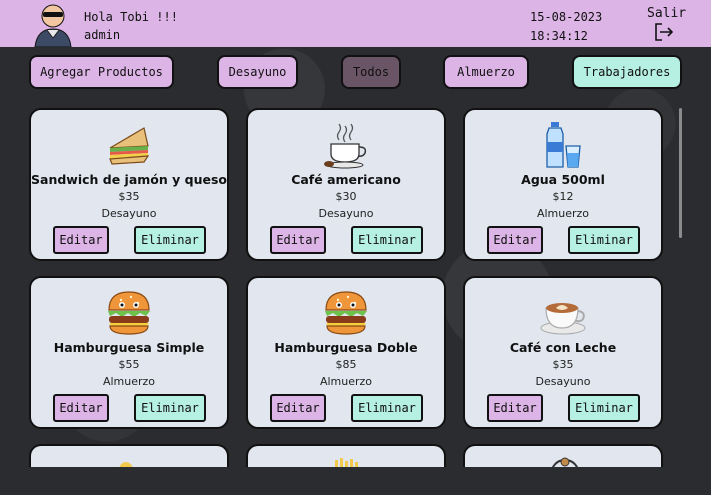 This screenshot has width=711, height=495. What do you see at coordinates (566, 17) in the screenshot?
I see `date-text: 15-08-2023` at bounding box center [566, 17].